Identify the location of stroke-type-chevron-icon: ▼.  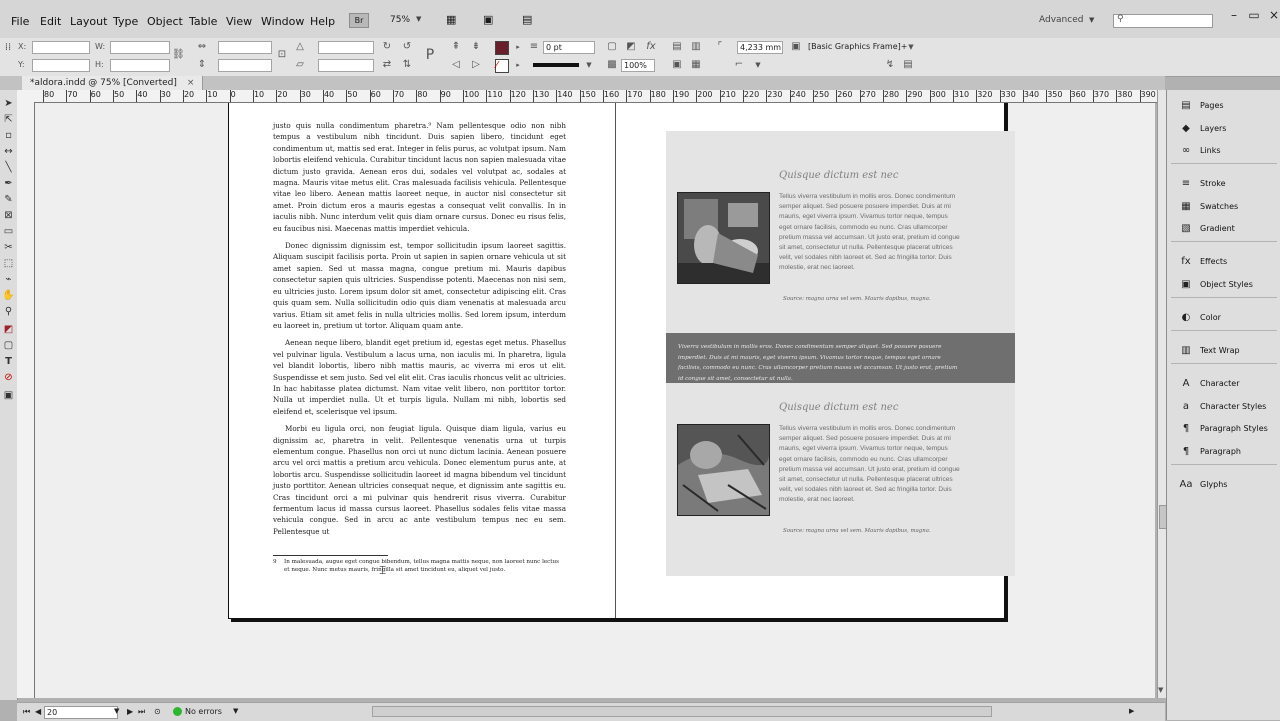
(589, 65).